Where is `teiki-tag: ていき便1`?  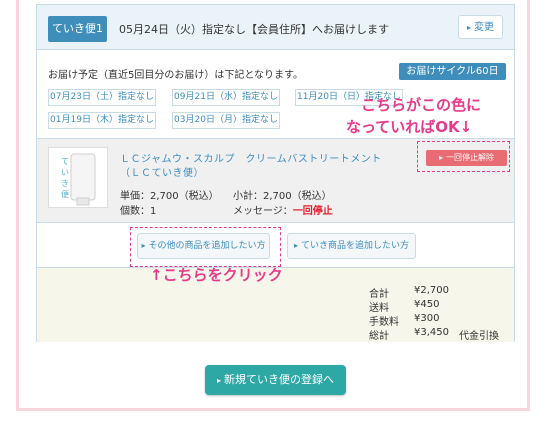
teiki-tag: ていき便1 is located at coordinates (77, 29).